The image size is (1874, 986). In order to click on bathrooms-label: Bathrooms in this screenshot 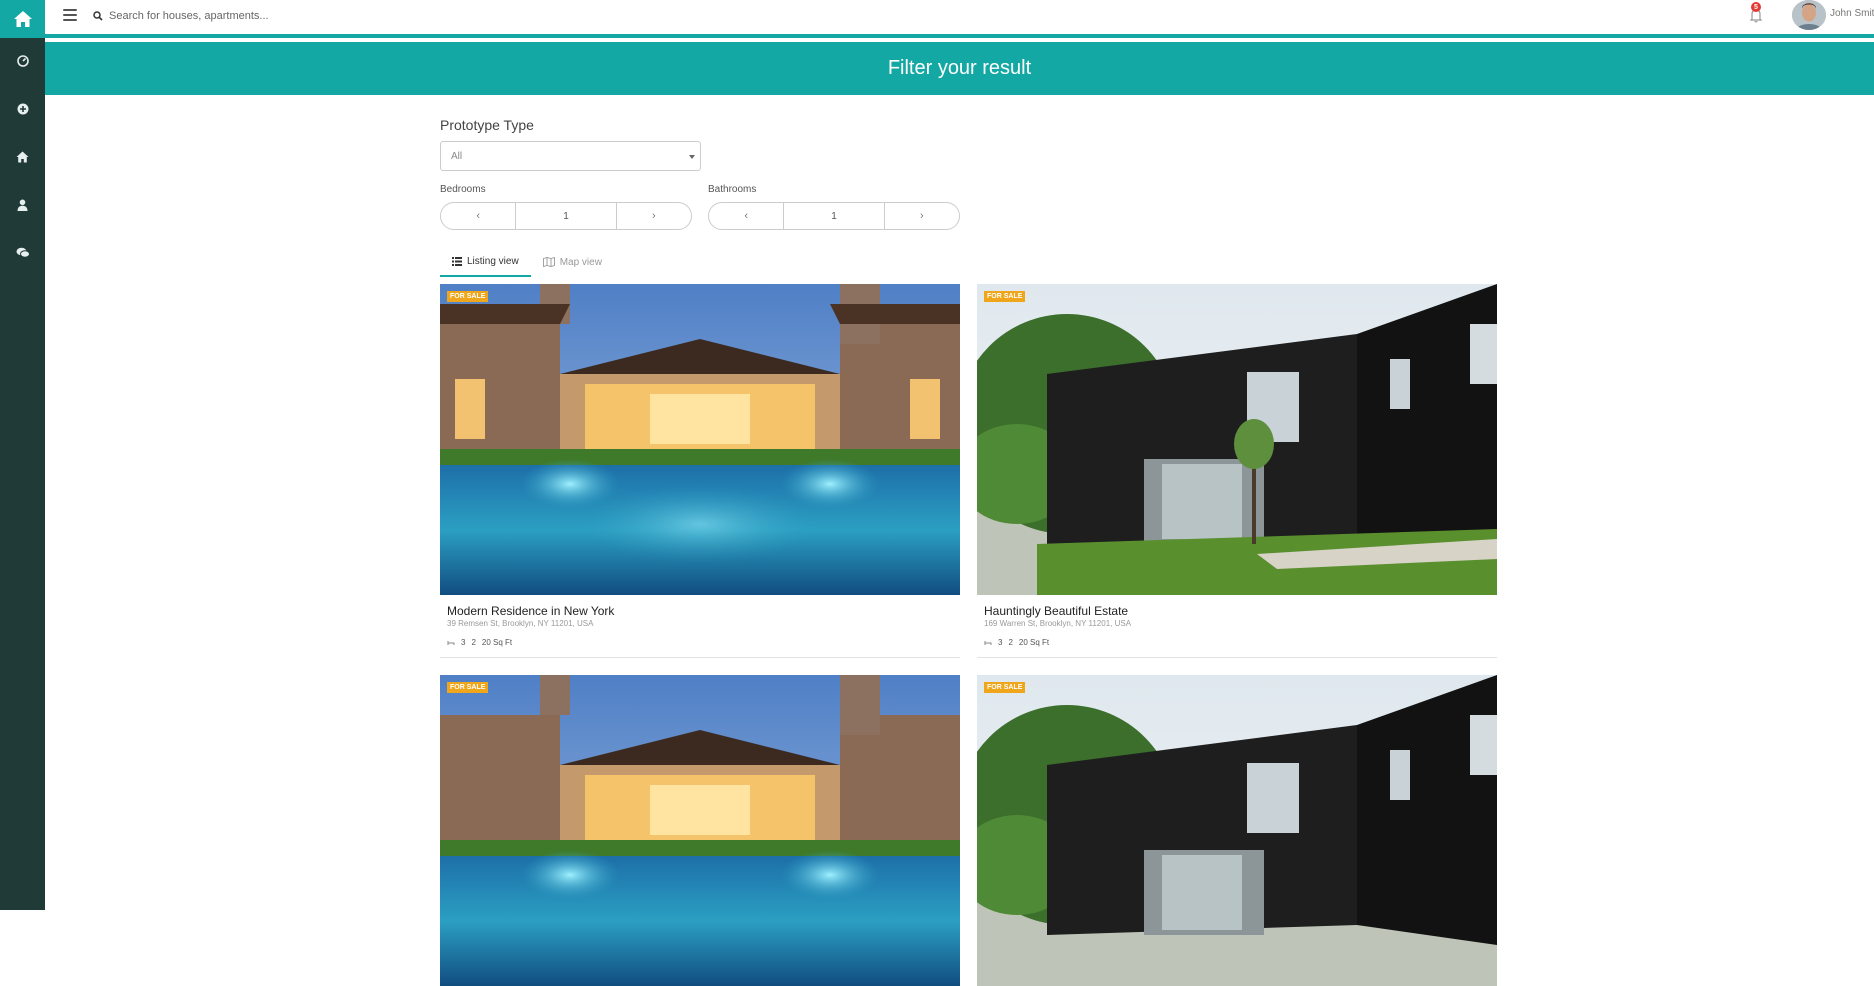, I will do `click(732, 189)`.